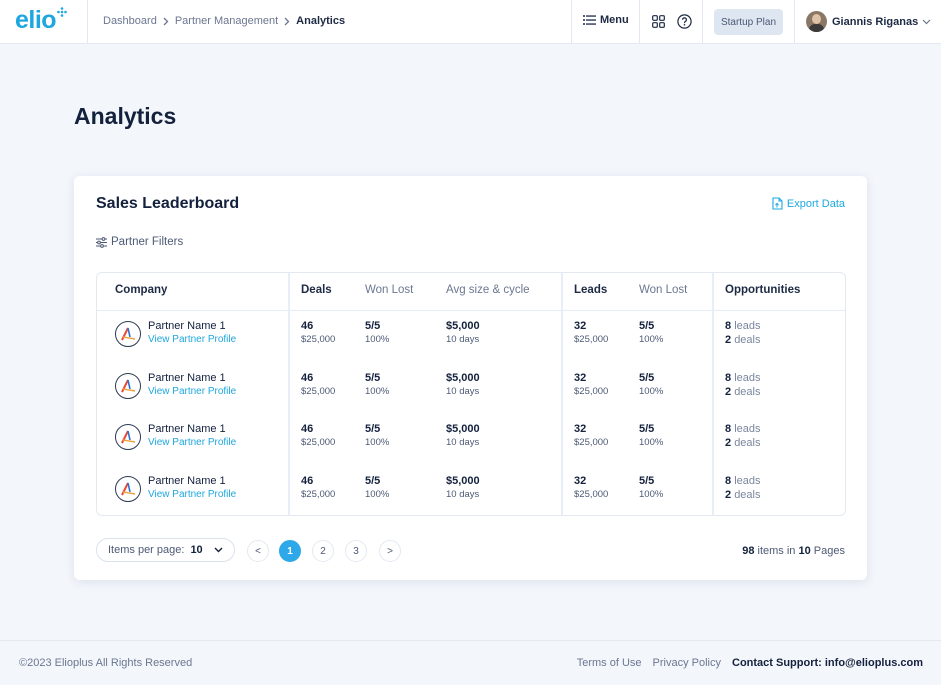 The image size is (941, 685). What do you see at coordinates (62, 12) in the screenshot?
I see `logo-dots-icon` at bounding box center [62, 12].